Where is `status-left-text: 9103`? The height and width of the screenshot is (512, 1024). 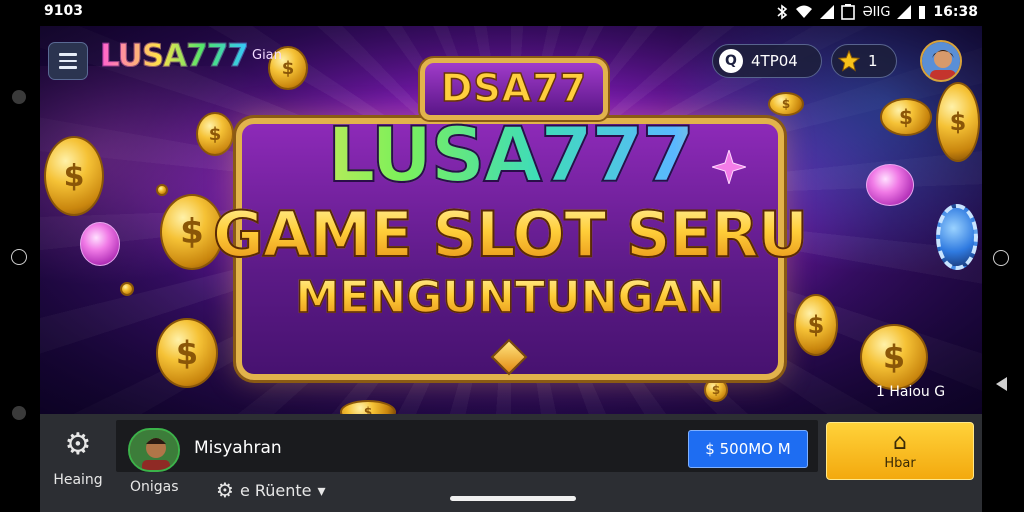
status-left-text: 9103 is located at coordinates (63, 11).